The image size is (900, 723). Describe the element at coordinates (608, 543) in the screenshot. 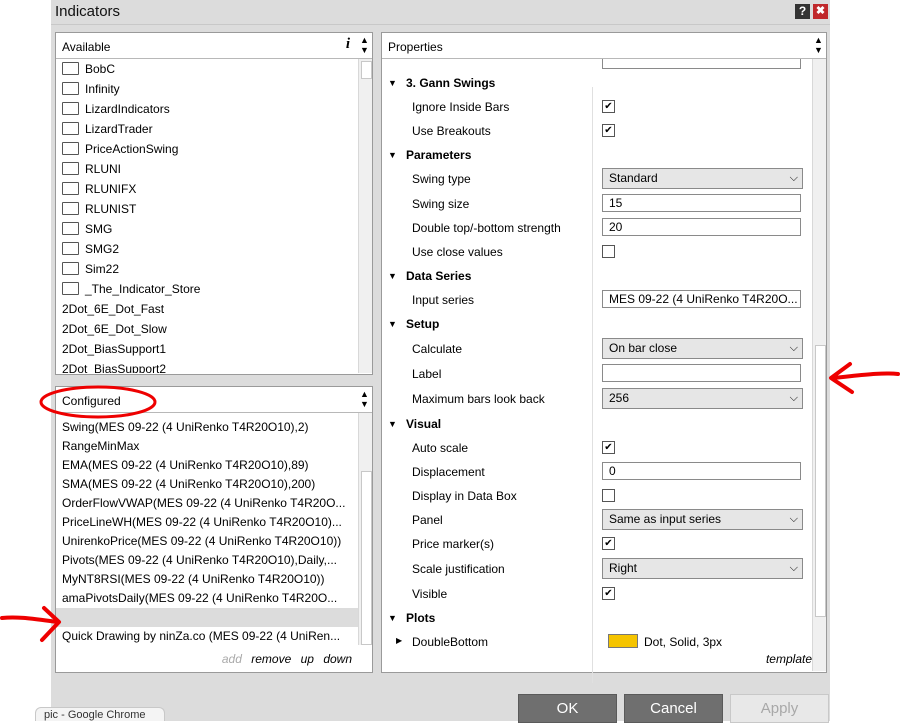

I see `price-markers-checkbox: ✔` at that location.